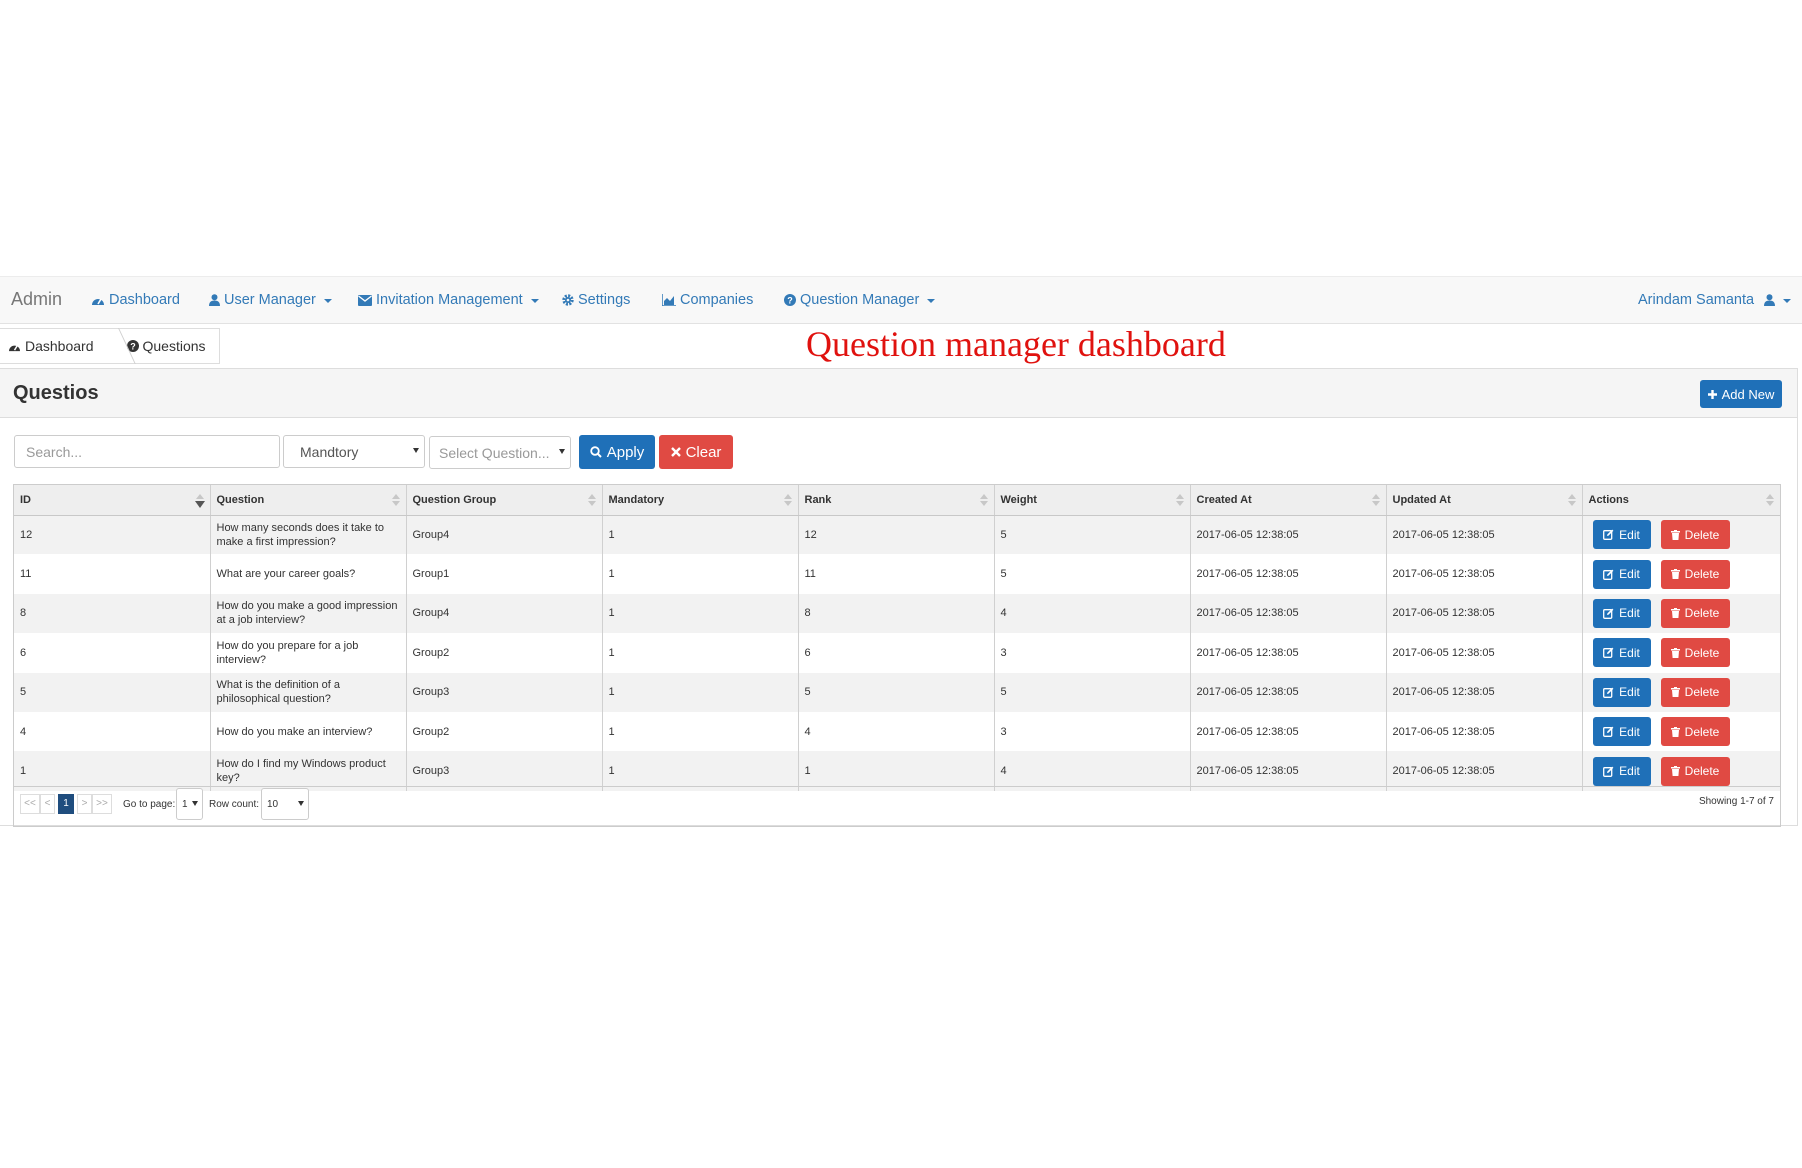 The width and height of the screenshot is (1802, 1168). Describe the element at coordinates (52, 346) in the screenshot. I see `breadcrumb-dashboard: Dashboard` at that location.